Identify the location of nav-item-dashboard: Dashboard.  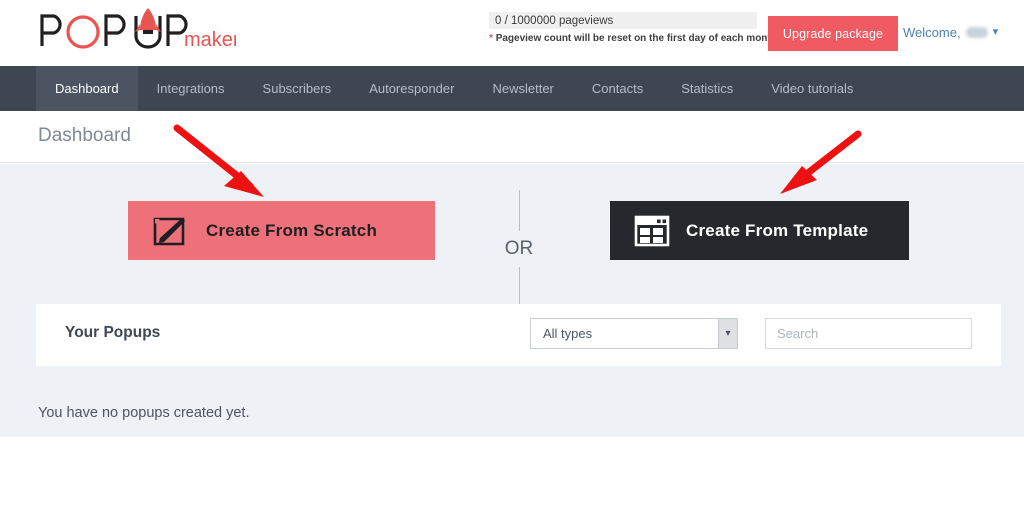
(87, 88).